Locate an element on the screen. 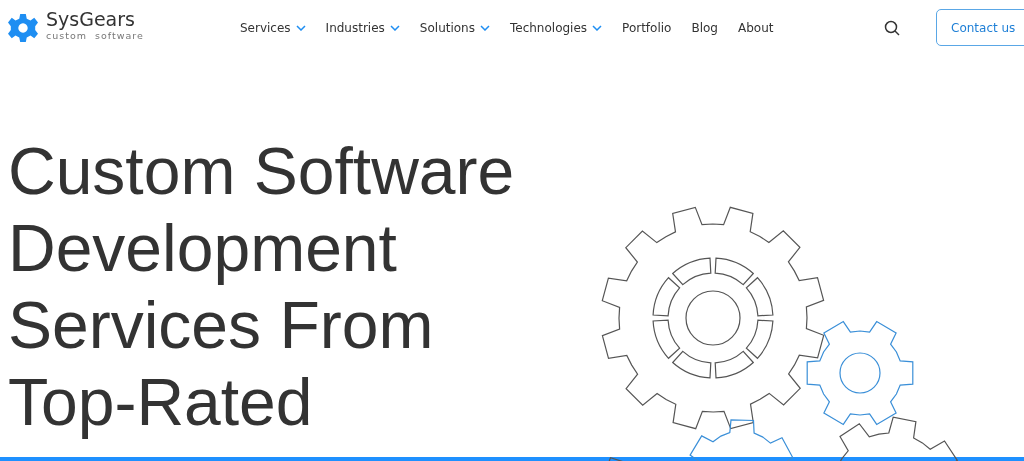  nav-link: Services is located at coordinates (273, 27).